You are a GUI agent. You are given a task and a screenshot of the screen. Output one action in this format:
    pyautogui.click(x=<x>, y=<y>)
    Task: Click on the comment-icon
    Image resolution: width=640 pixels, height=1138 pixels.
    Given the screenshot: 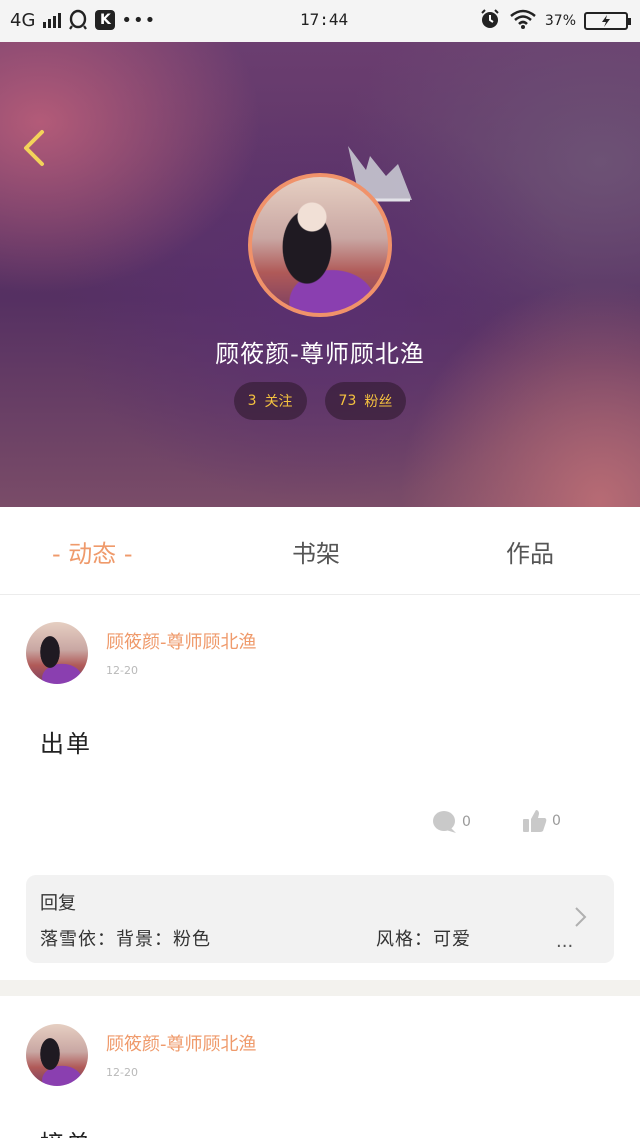 What is the action you would take?
    pyautogui.click(x=444, y=822)
    